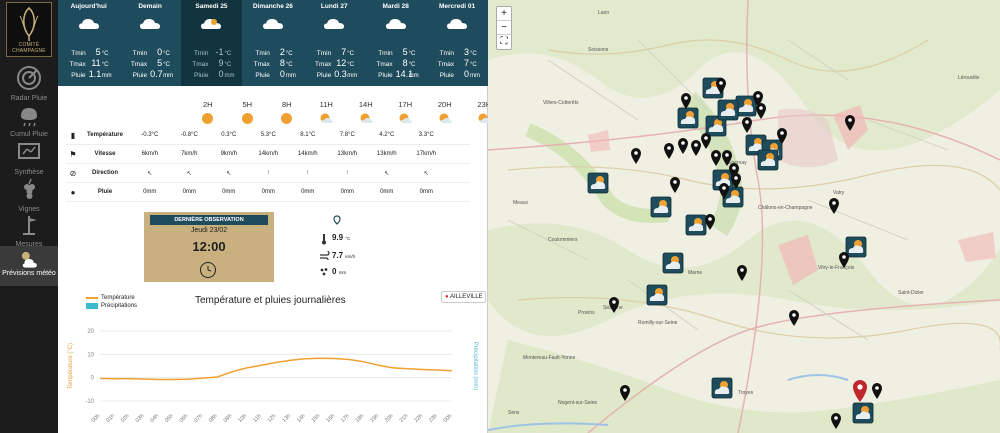 The image size is (1000, 433). What do you see at coordinates (504, 14) in the screenshot?
I see `zoom-in-button: +` at bounding box center [504, 14].